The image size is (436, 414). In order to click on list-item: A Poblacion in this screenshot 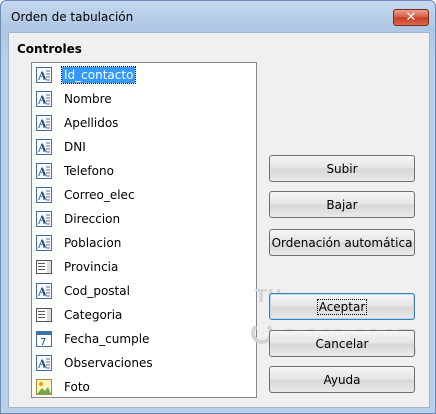, I will do `click(79, 243)`.